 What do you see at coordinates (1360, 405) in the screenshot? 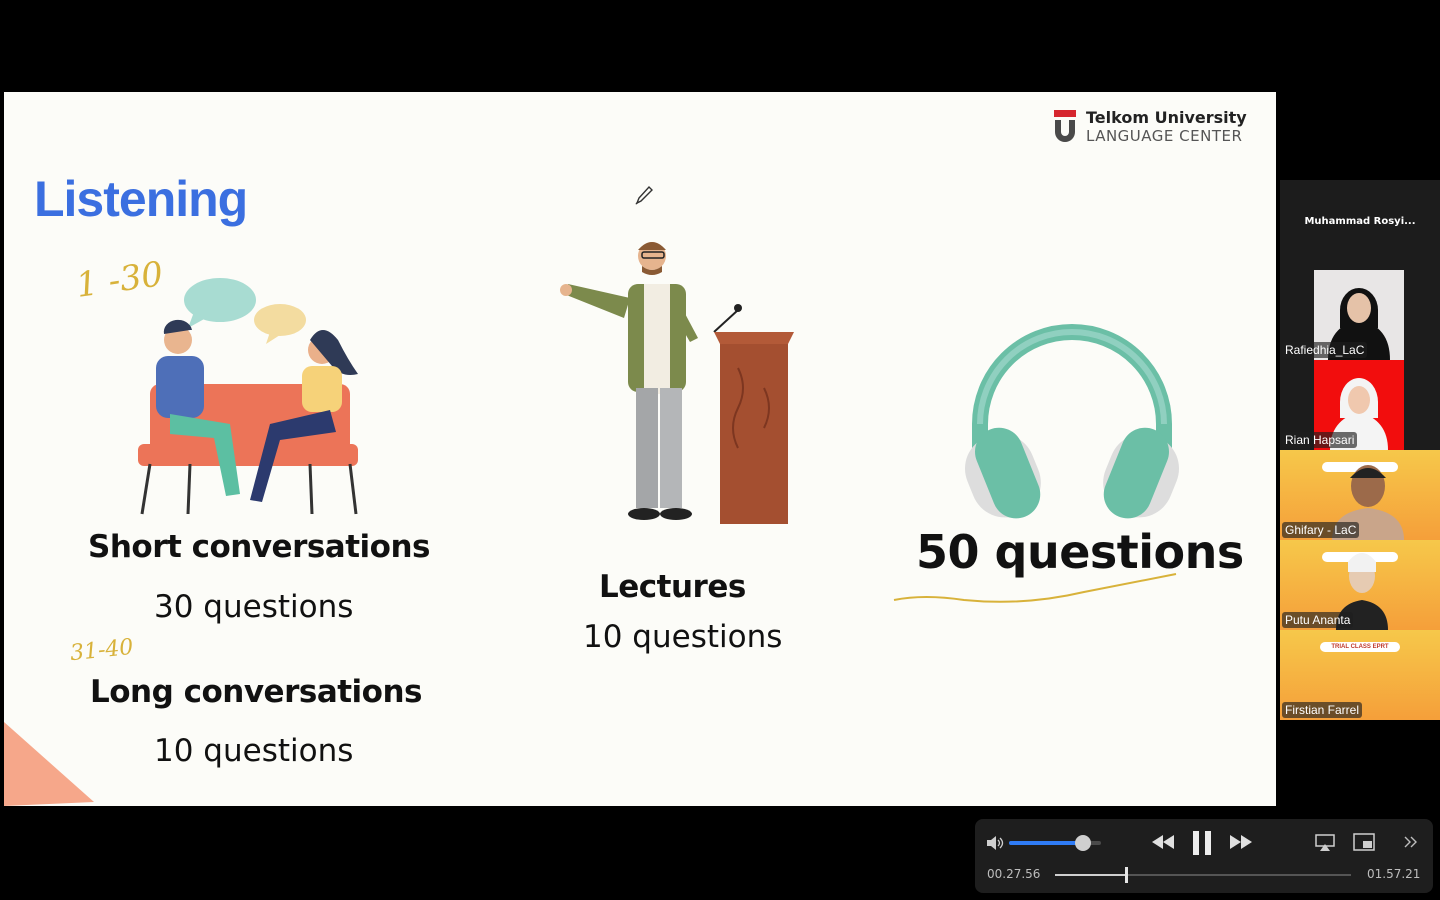
I see `participant-tile: Rian Hapsari` at bounding box center [1360, 405].